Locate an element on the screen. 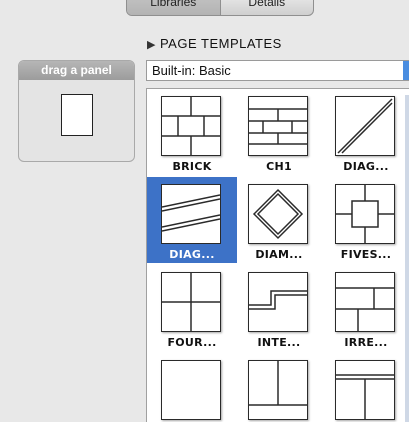 The width and height of the screenshot is (409, 422). brick-layout-icon is located at coordinates (191, 126).